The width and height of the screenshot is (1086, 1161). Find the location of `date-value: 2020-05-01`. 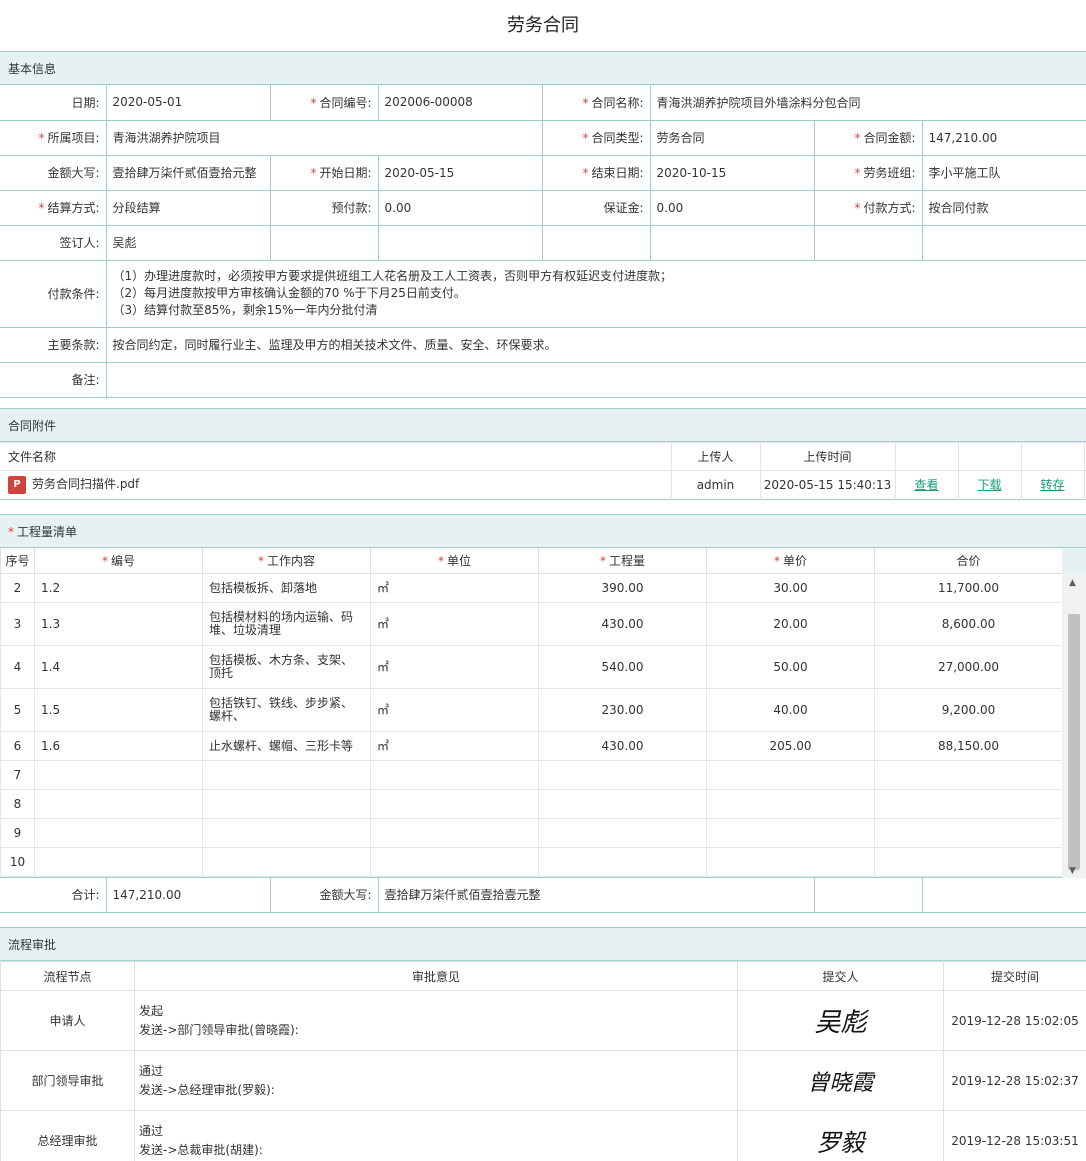

date-value: 2020-05-01 is located at coordinates (188, 103).